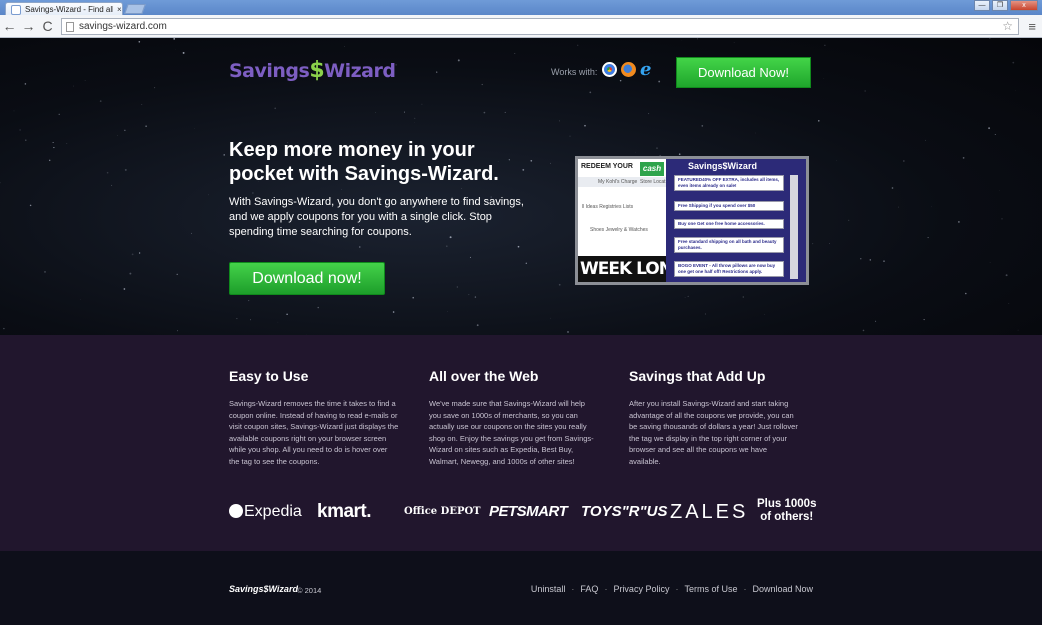 This screenshot has height=625, width=1042. Describe the element at coordinates (722, 166) in the screenshot. I see `preview-panel-logo: Savings$Wizard` at that location.